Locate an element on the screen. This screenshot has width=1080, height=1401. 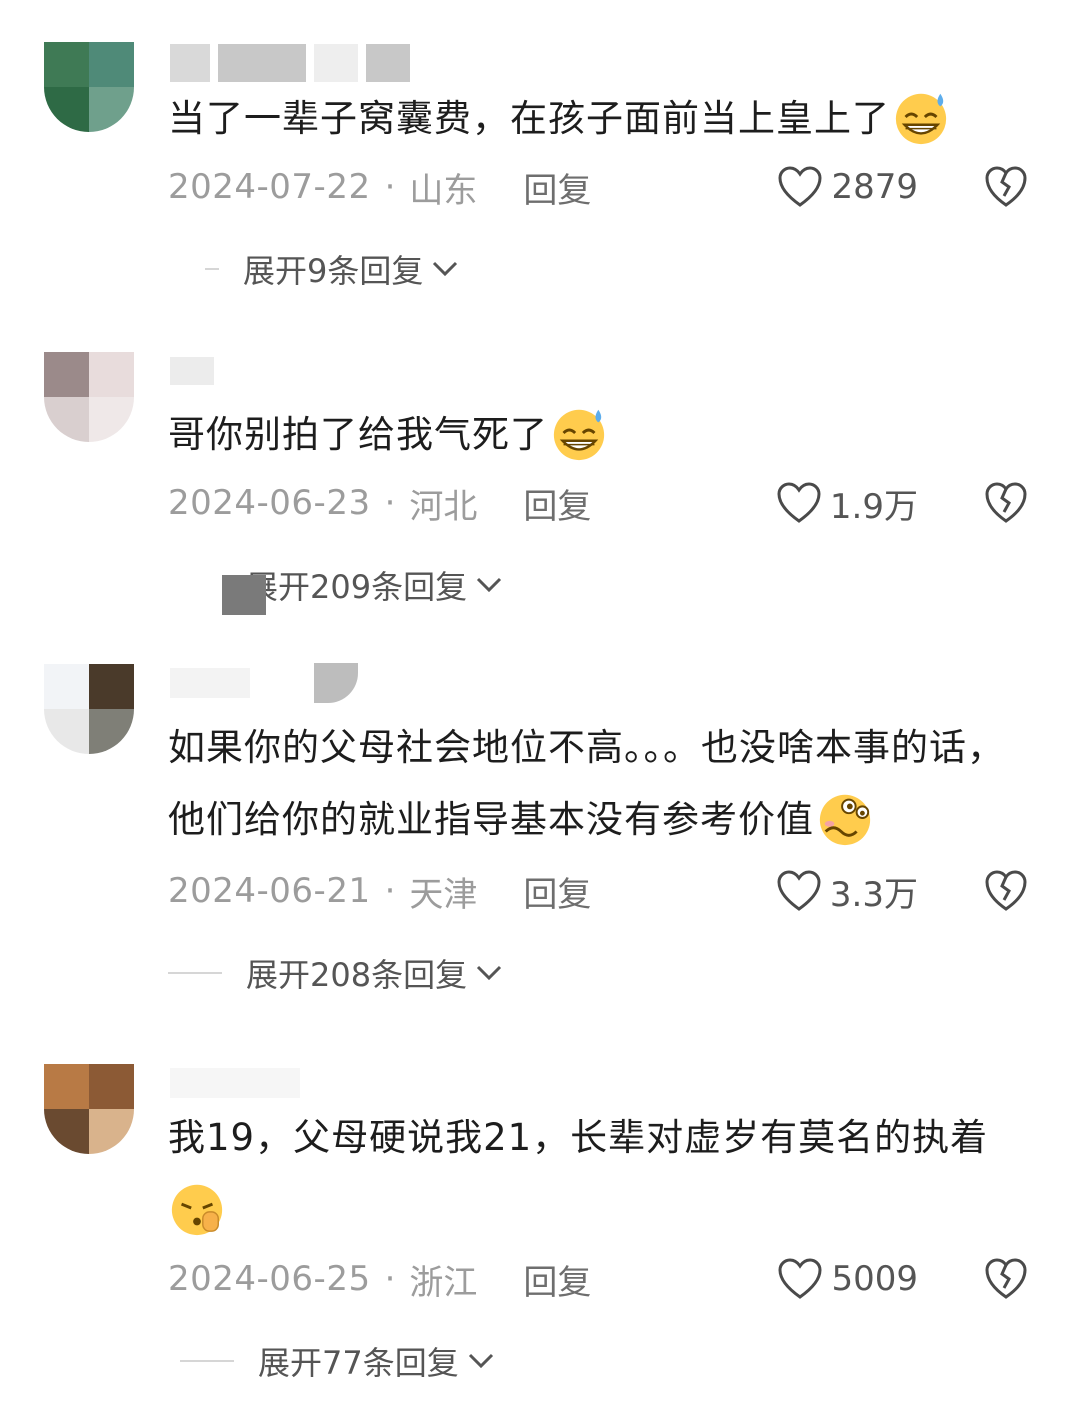
like-button: 2879 is located at coordinates (847, 187).